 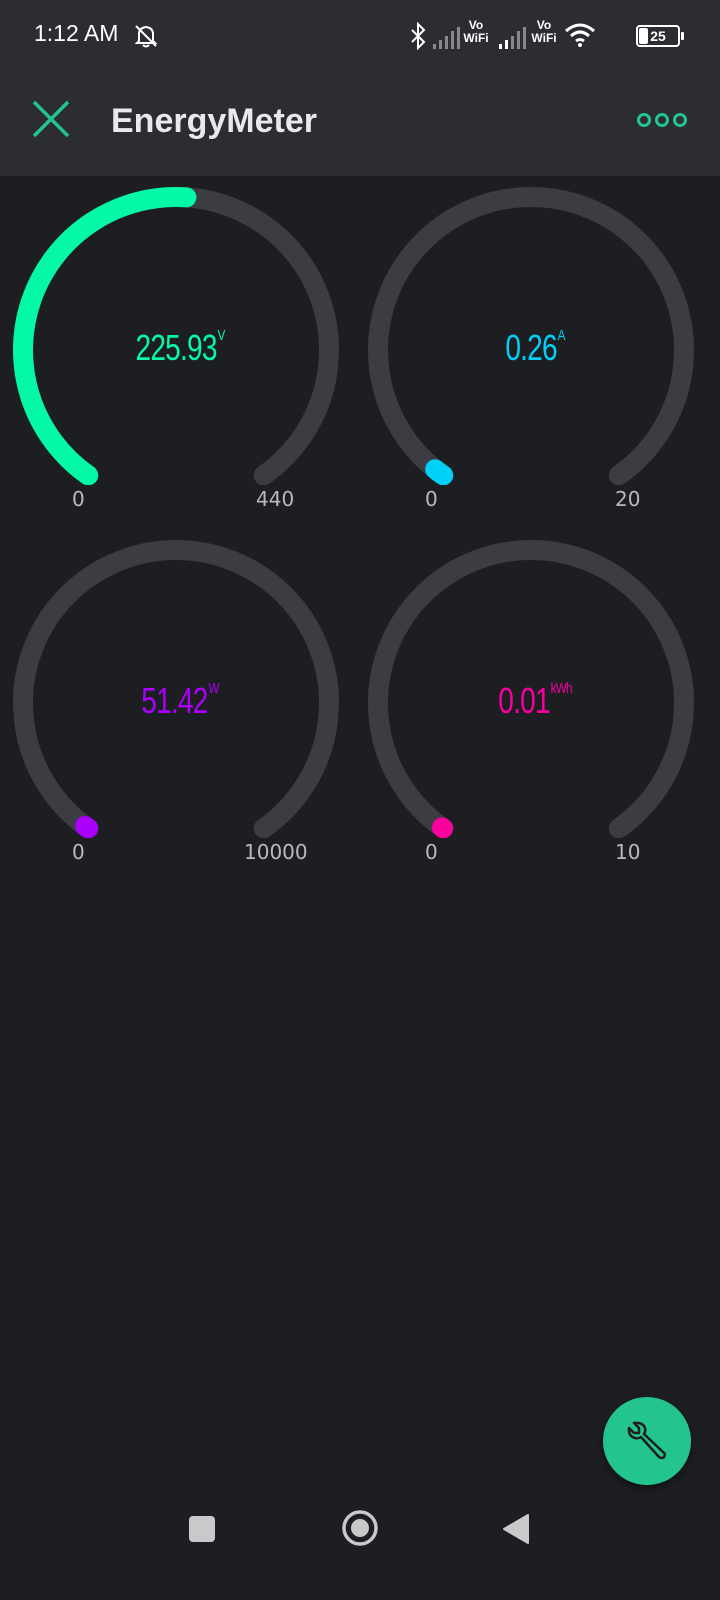 I want to click on status-bar: 1:12 AM Vo WiFi Vo WiFi 25, so click(x=360, y=35).